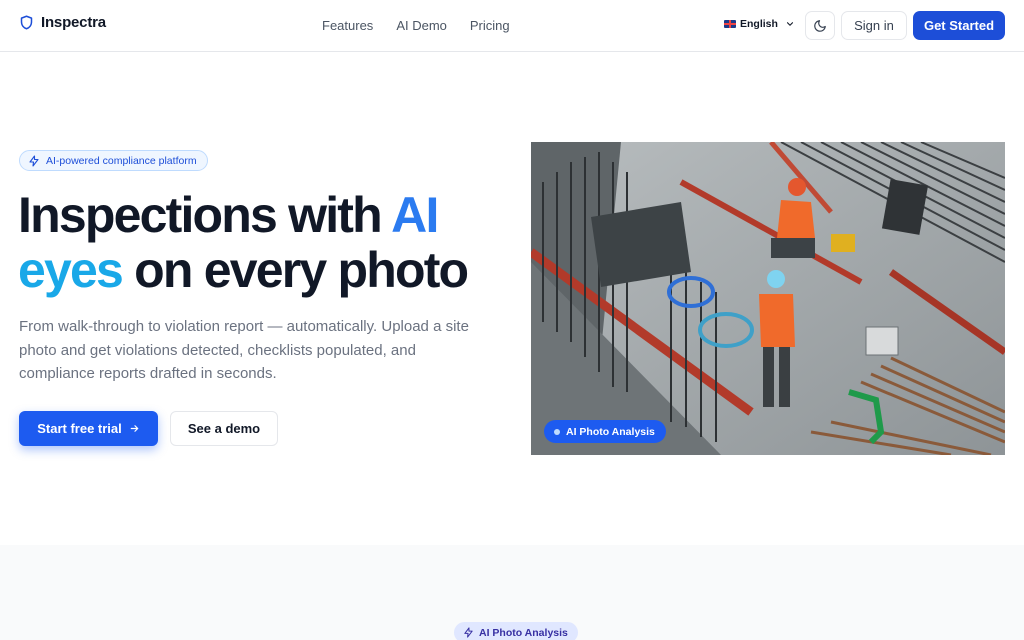  I want to click on brand-logo: Inspectra, so click(62, 22).